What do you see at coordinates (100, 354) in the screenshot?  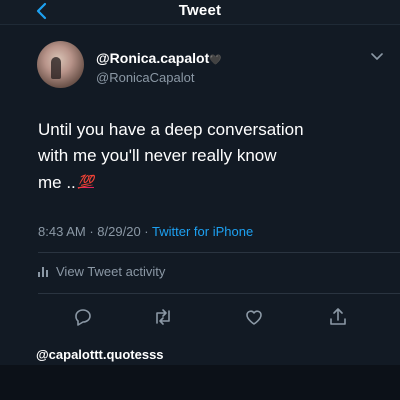 I see `watermark-credit: @capalottt.quotesss` at bounding box center [100, 354].